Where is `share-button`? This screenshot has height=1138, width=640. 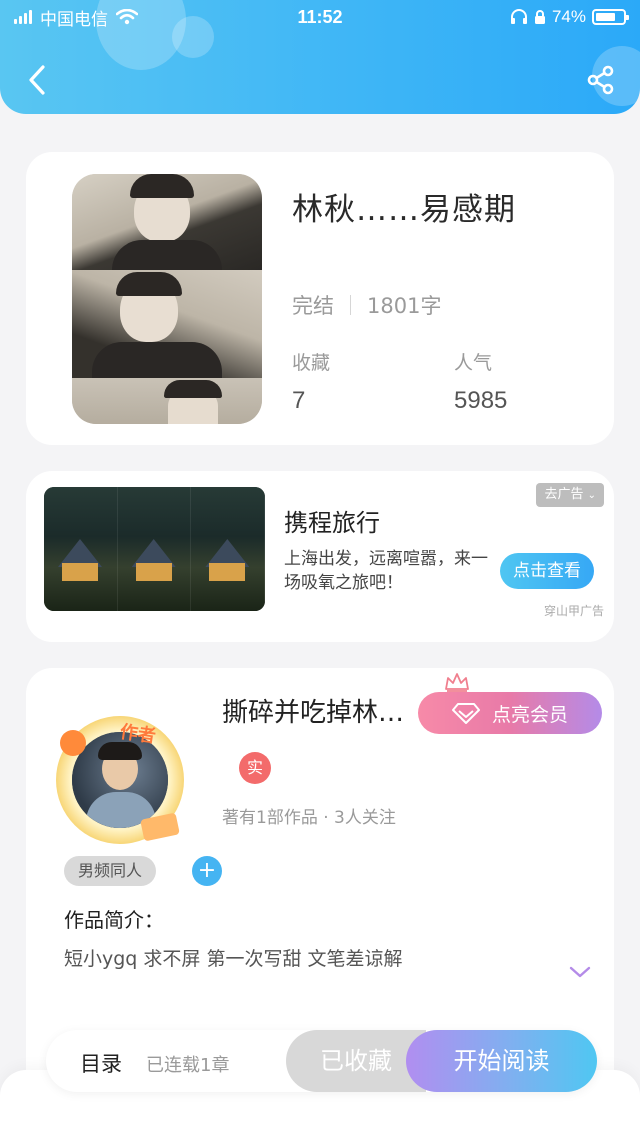 share-button is located at coordinates (601, 80).